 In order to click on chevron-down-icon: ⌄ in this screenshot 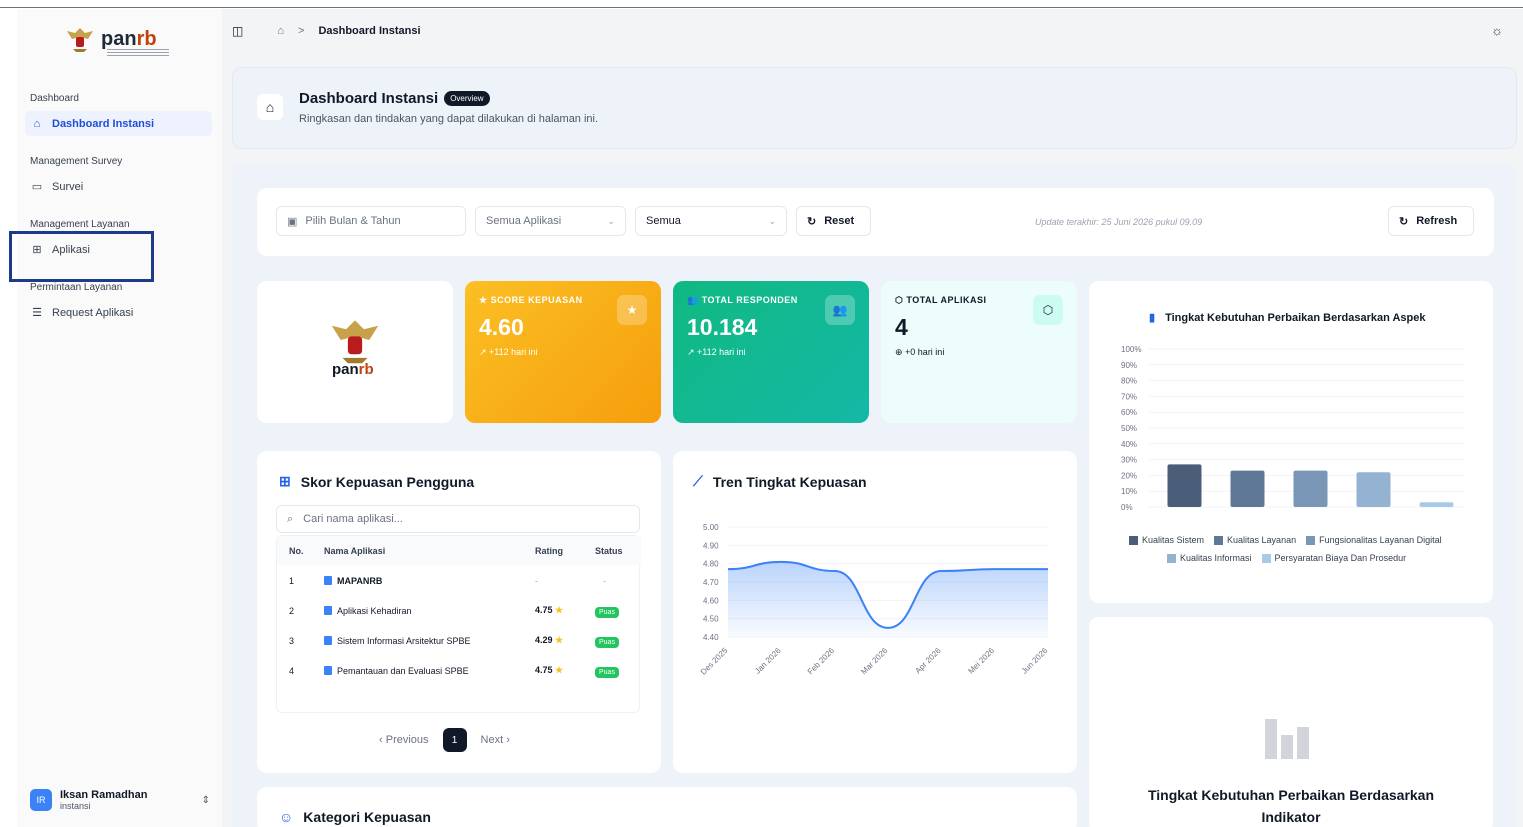, I will do `click(772, 220)`.